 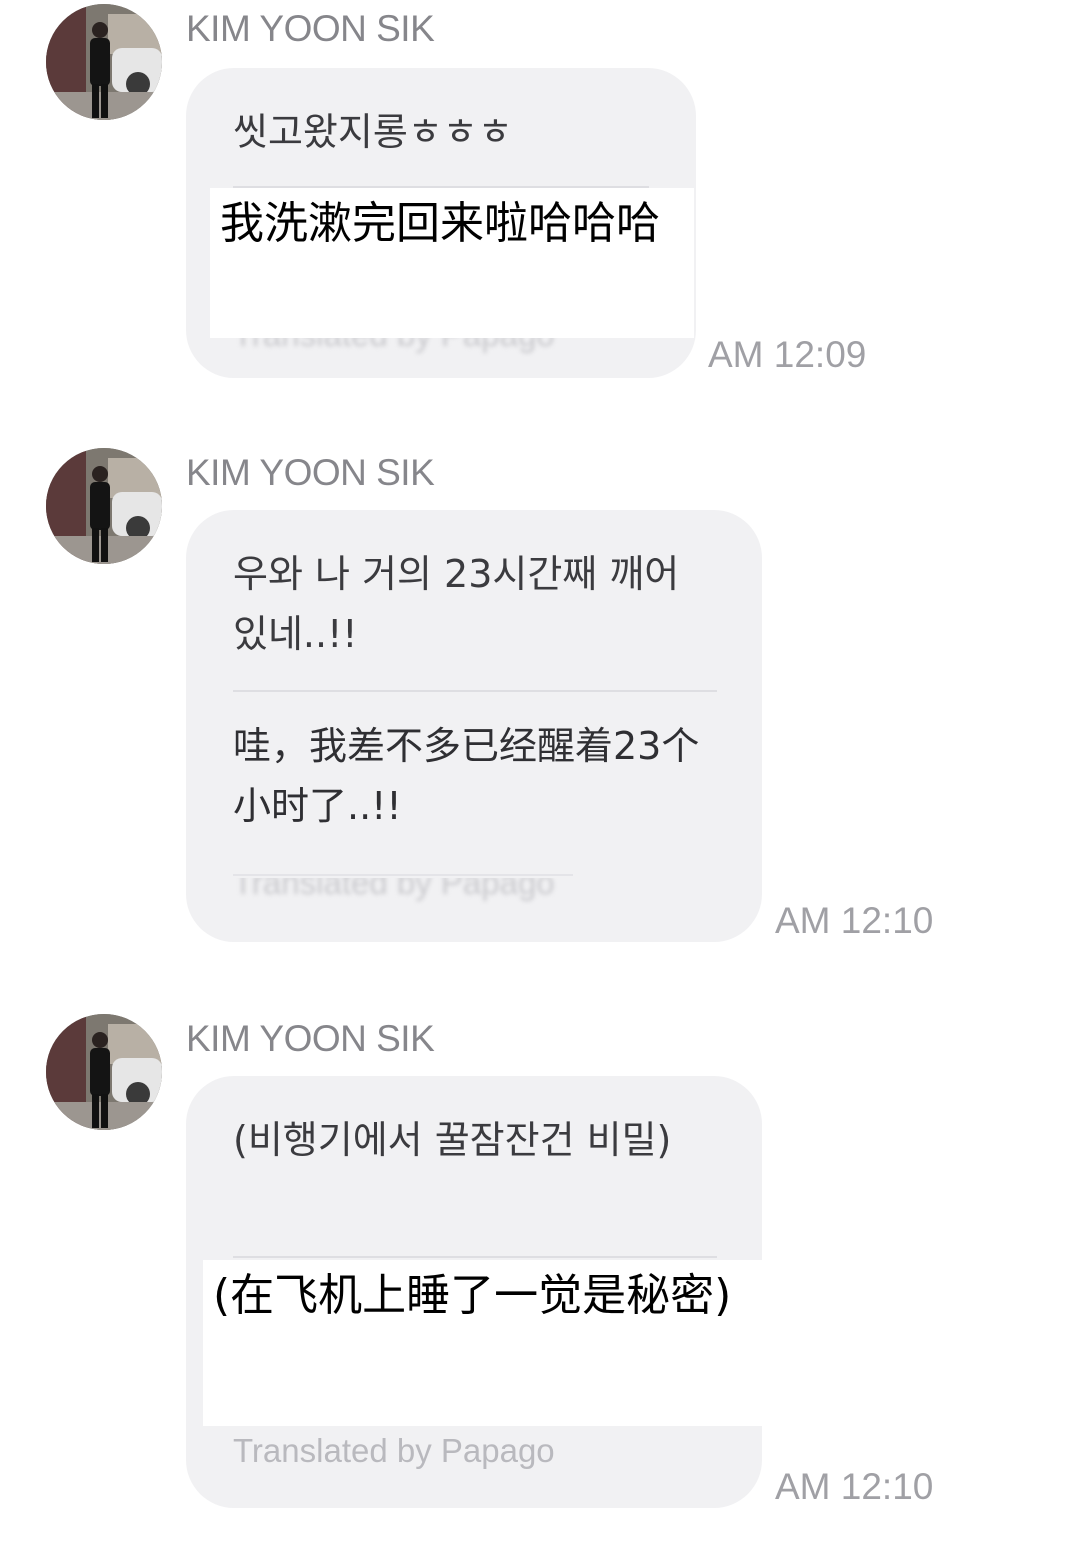 I want to click on original-text: (비행기에서 꿀잠잔건 비밀), so click(x=452, y=1140).